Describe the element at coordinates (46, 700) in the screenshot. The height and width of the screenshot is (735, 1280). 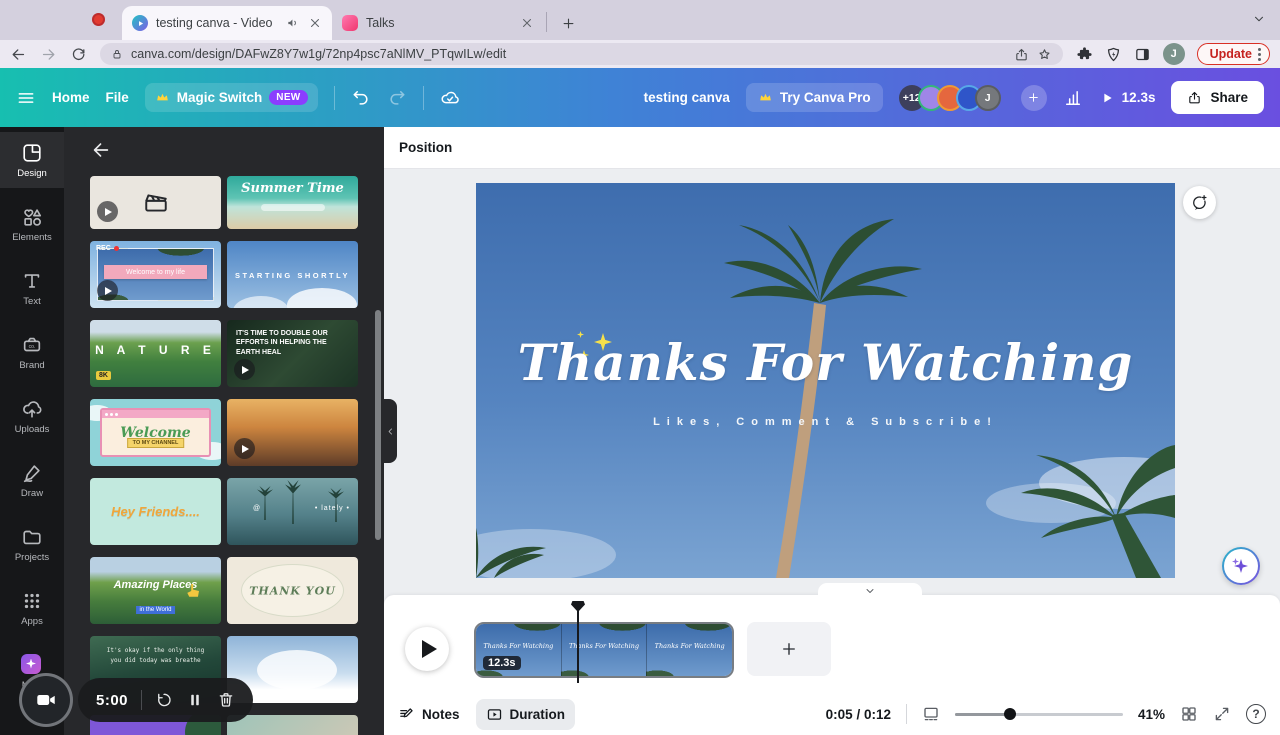
I see `webcam-button` at that location.